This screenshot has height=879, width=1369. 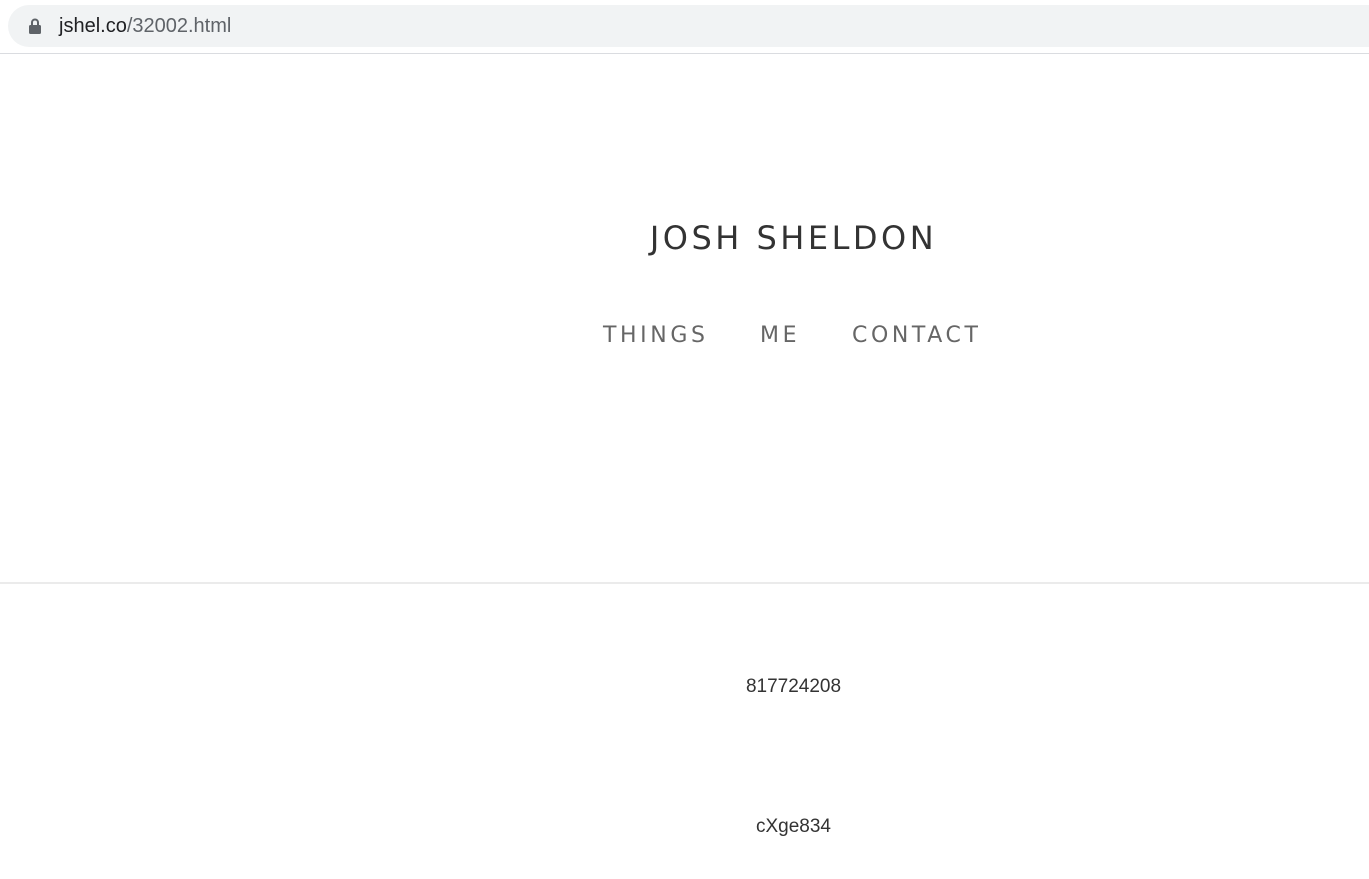 I want to click on url-text: jshel.co/32002.html, so click(x=145, y=26).